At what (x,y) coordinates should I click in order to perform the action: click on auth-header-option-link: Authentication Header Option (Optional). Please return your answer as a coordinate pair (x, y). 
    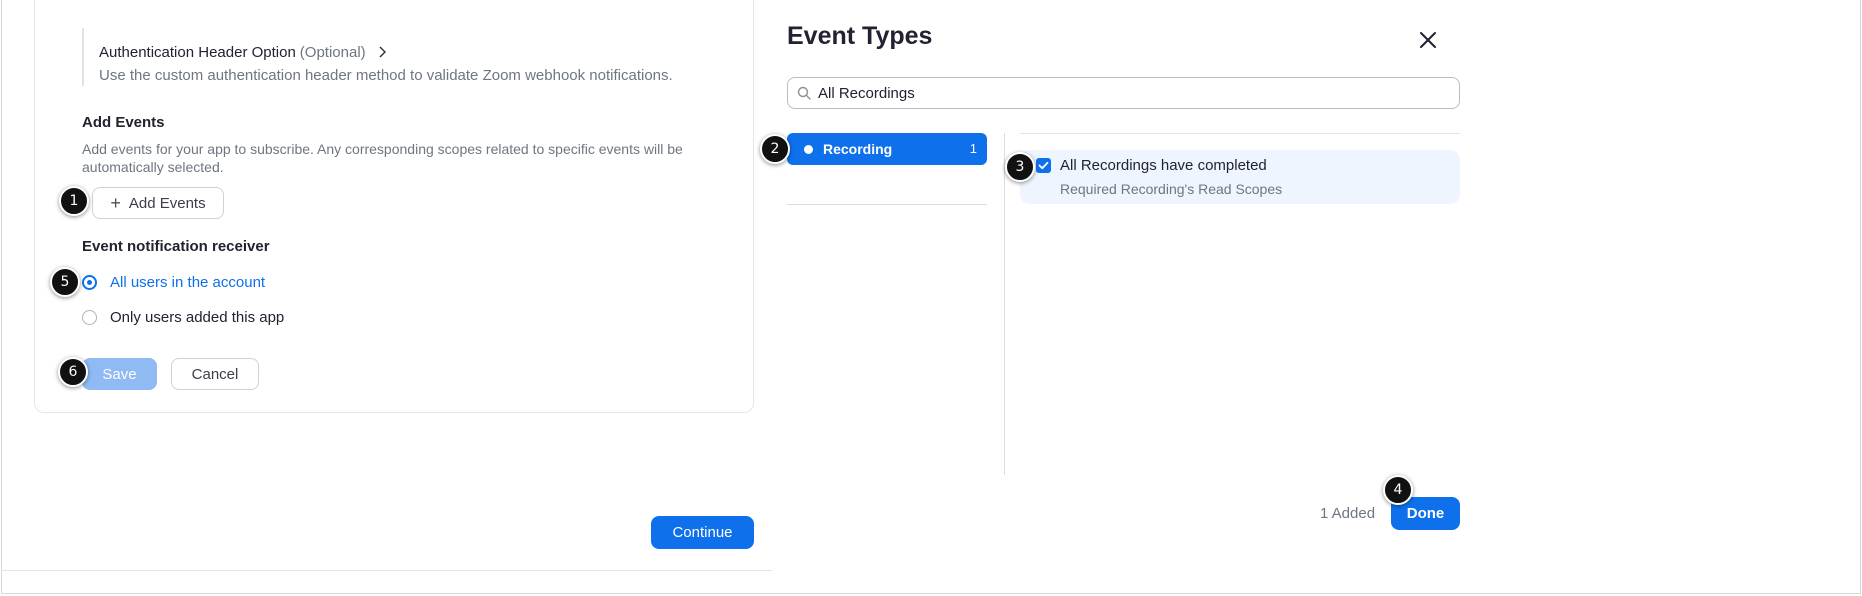
    Looking at the image, I should click on (242, 52).